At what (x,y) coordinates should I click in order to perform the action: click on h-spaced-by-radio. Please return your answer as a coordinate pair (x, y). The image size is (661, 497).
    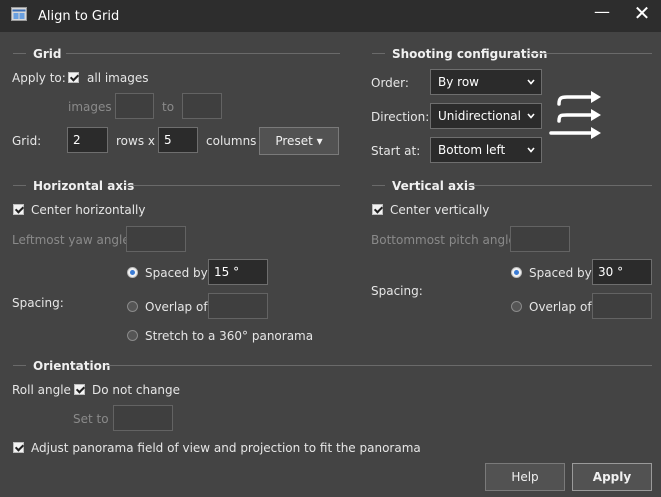
    Looking at the image, I should click on (132, 272).